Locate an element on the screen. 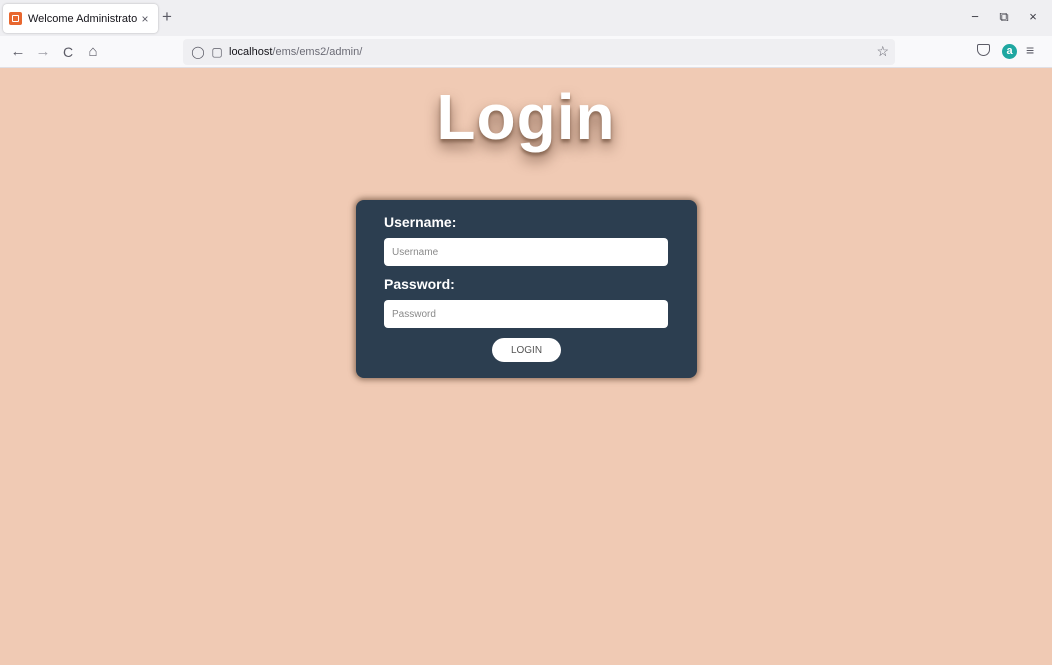  url-path: /ems/ems2/admin/ is located at coordinates (317, 52).